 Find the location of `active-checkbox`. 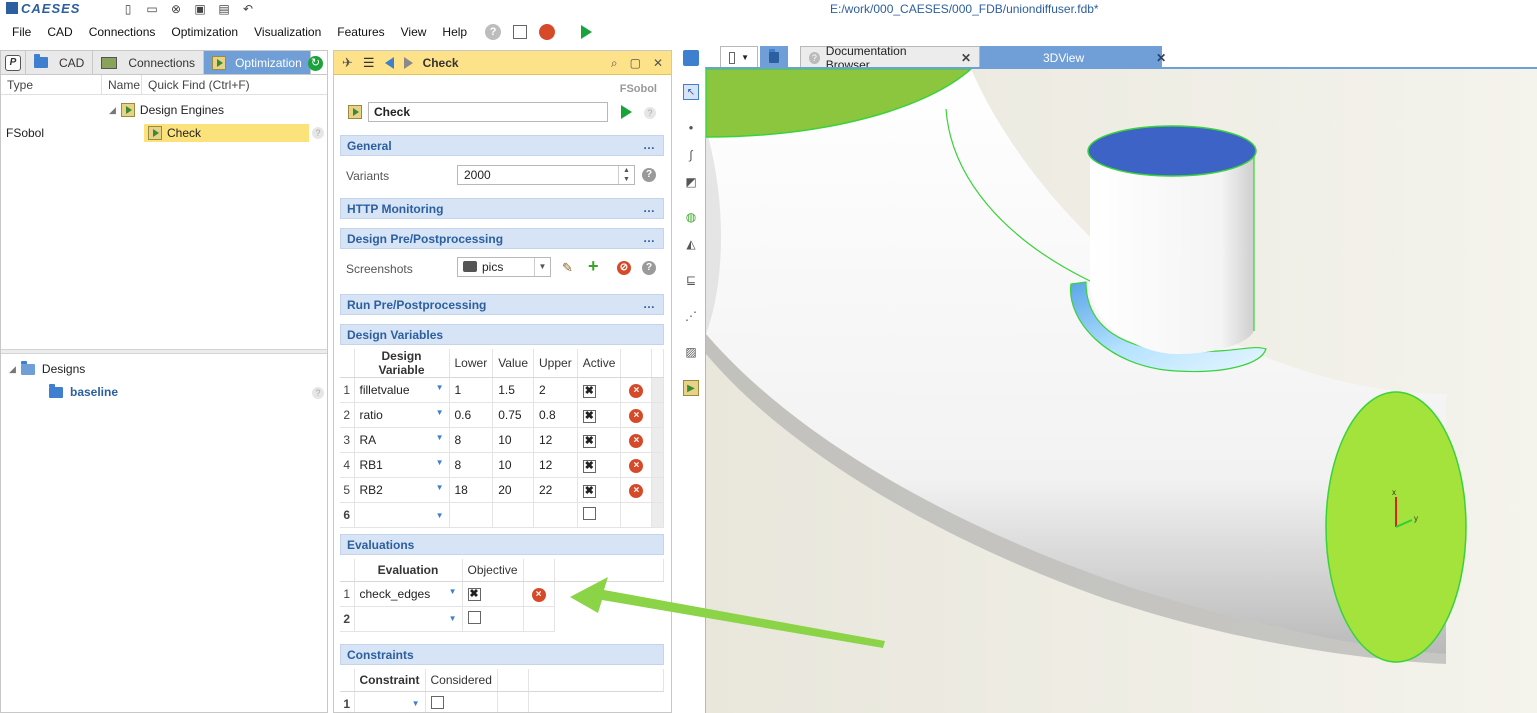

active-checkbox is located at coordinates (589, 513).